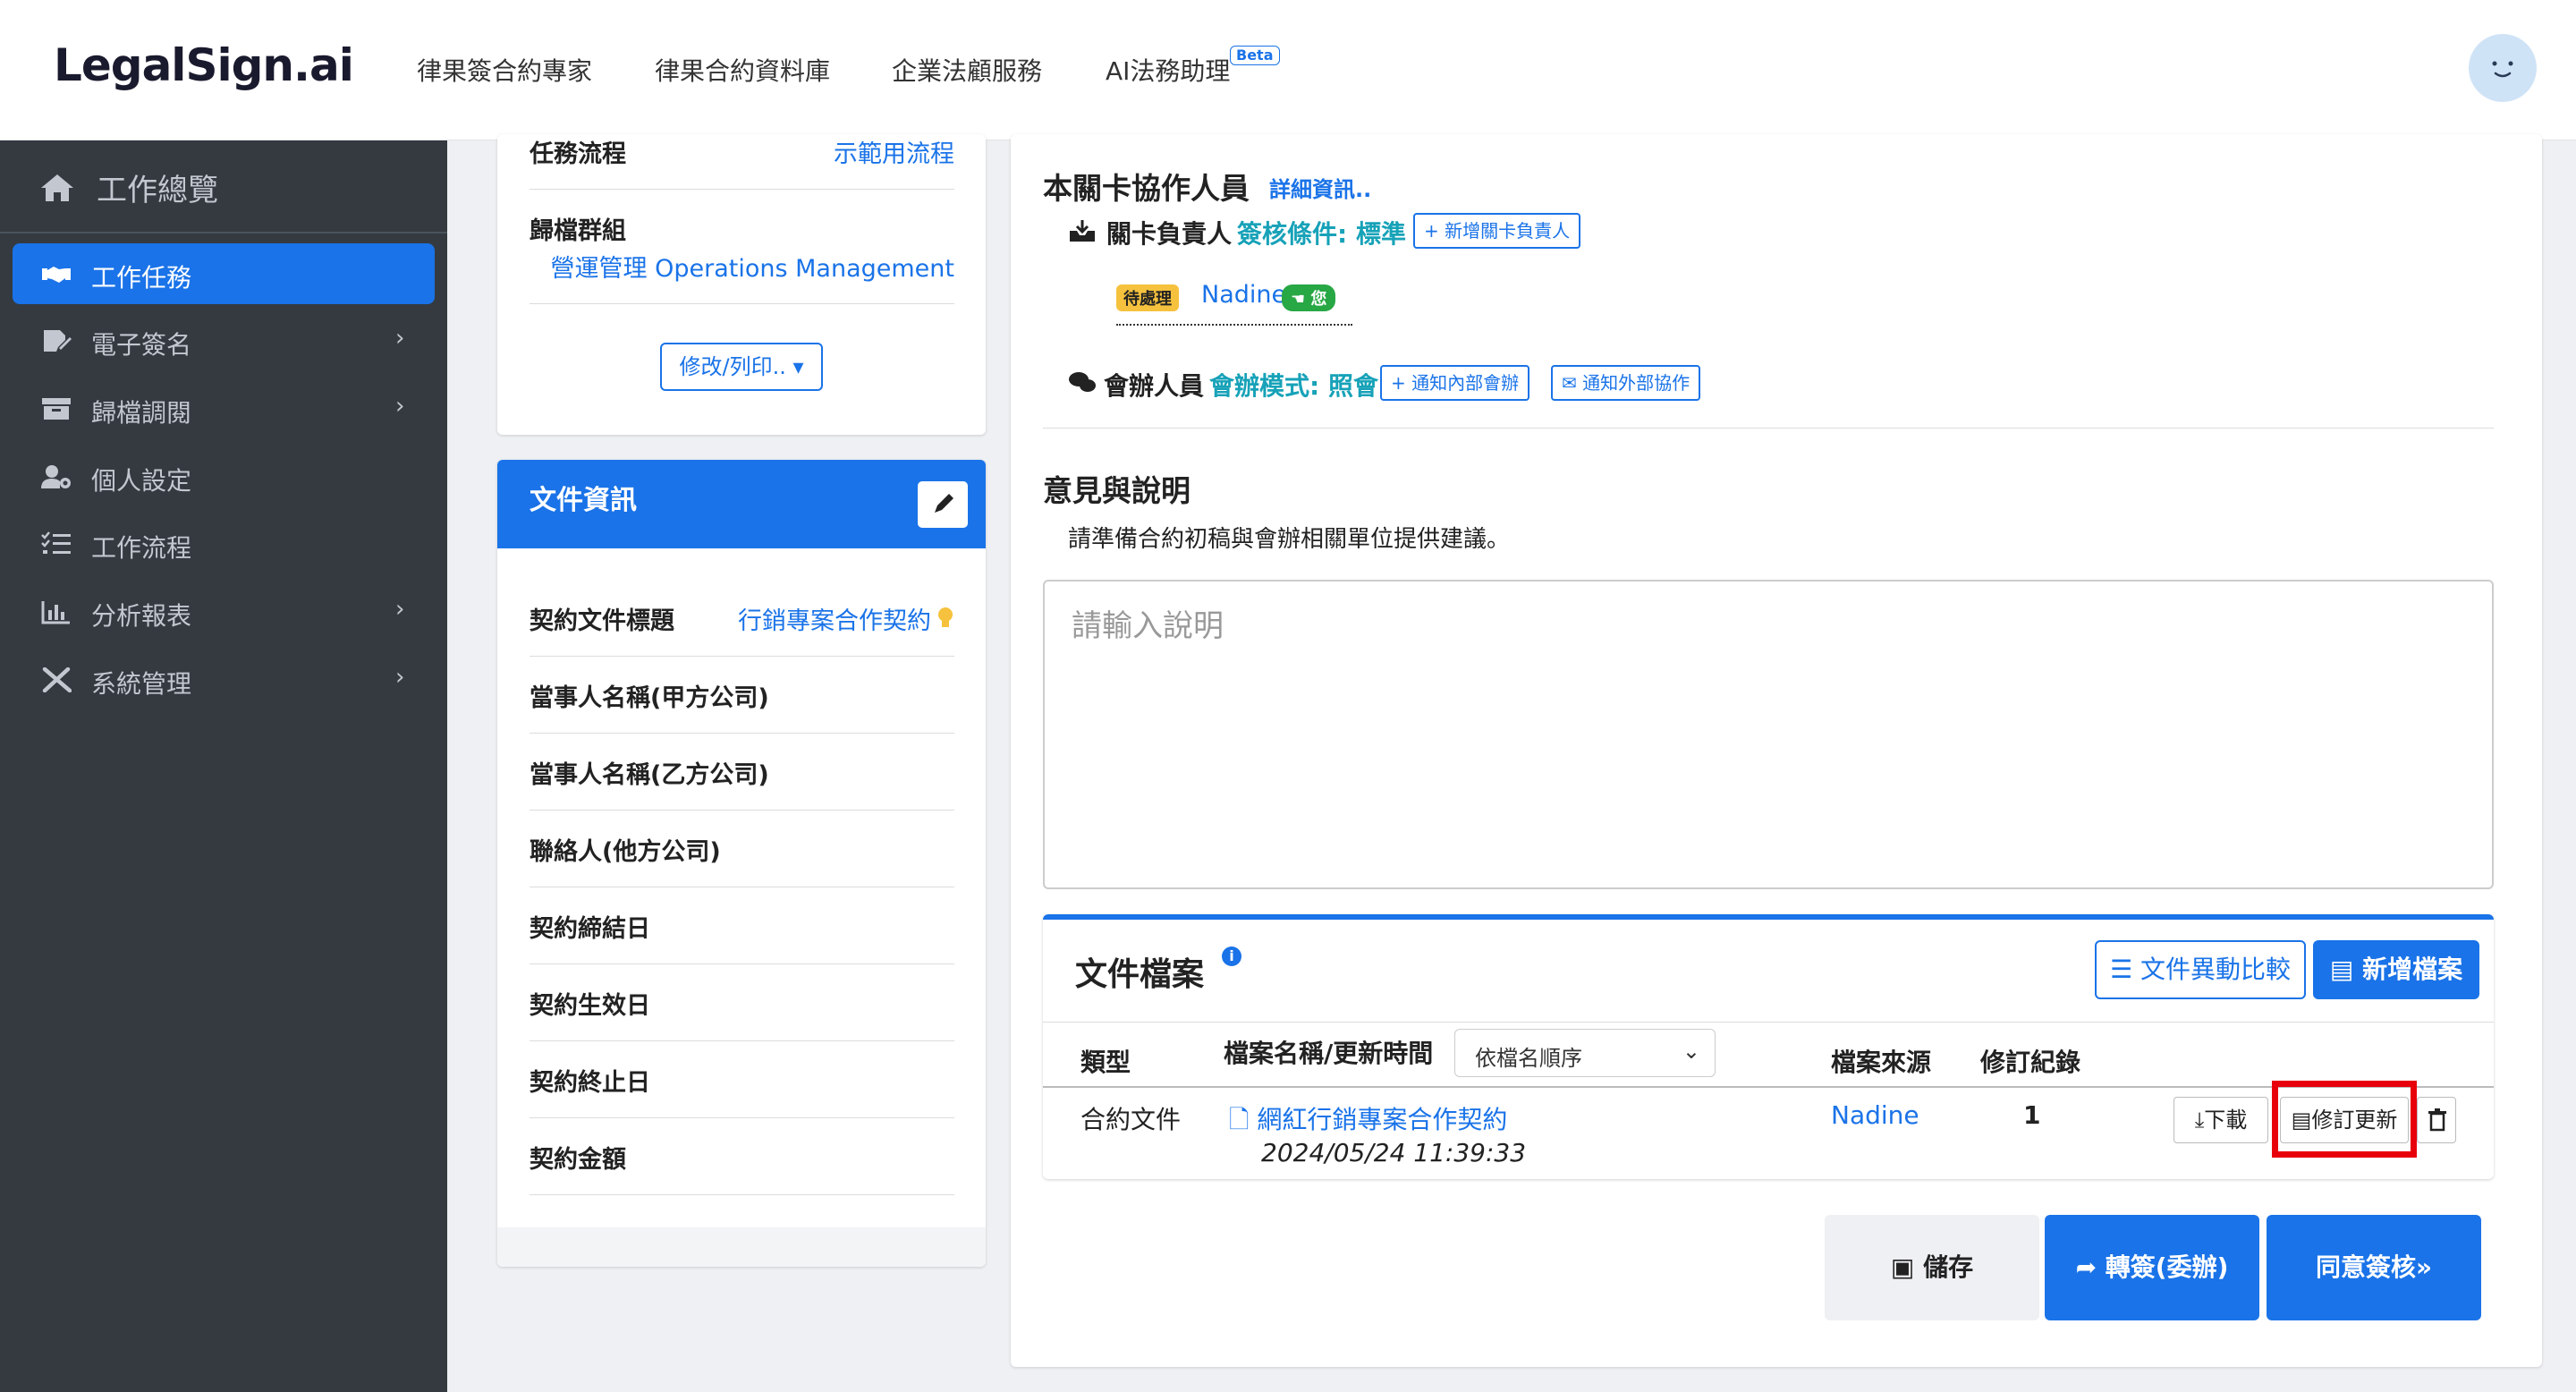 This screenshot has width=2576, height=1392. Describe the element at coordinates (742, 1013) in the screenshot. I see `field-row-effective-date: 契約生效日` at that location.